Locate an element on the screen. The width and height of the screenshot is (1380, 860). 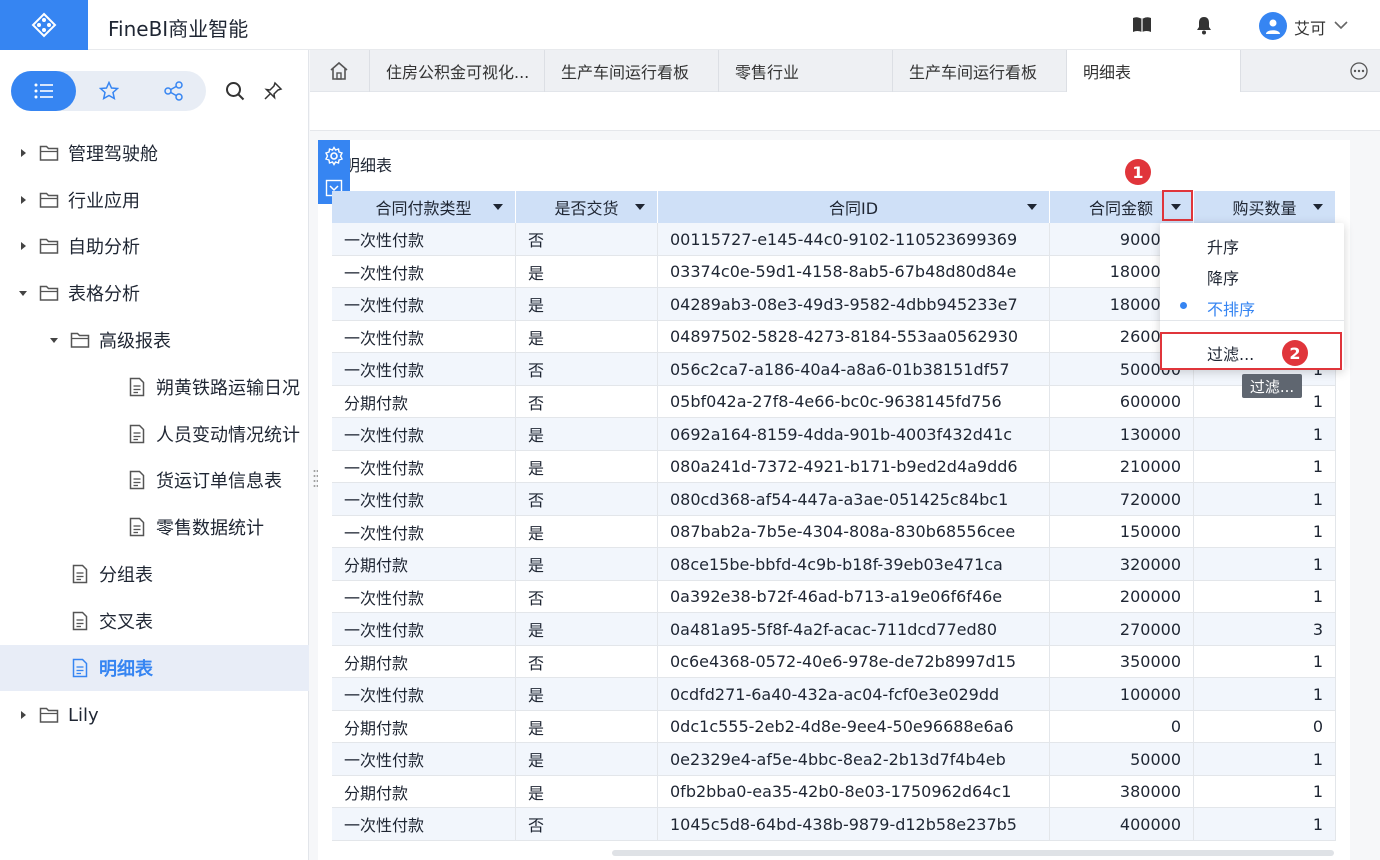
favorites-view-button is located at coordinates (108, 91).